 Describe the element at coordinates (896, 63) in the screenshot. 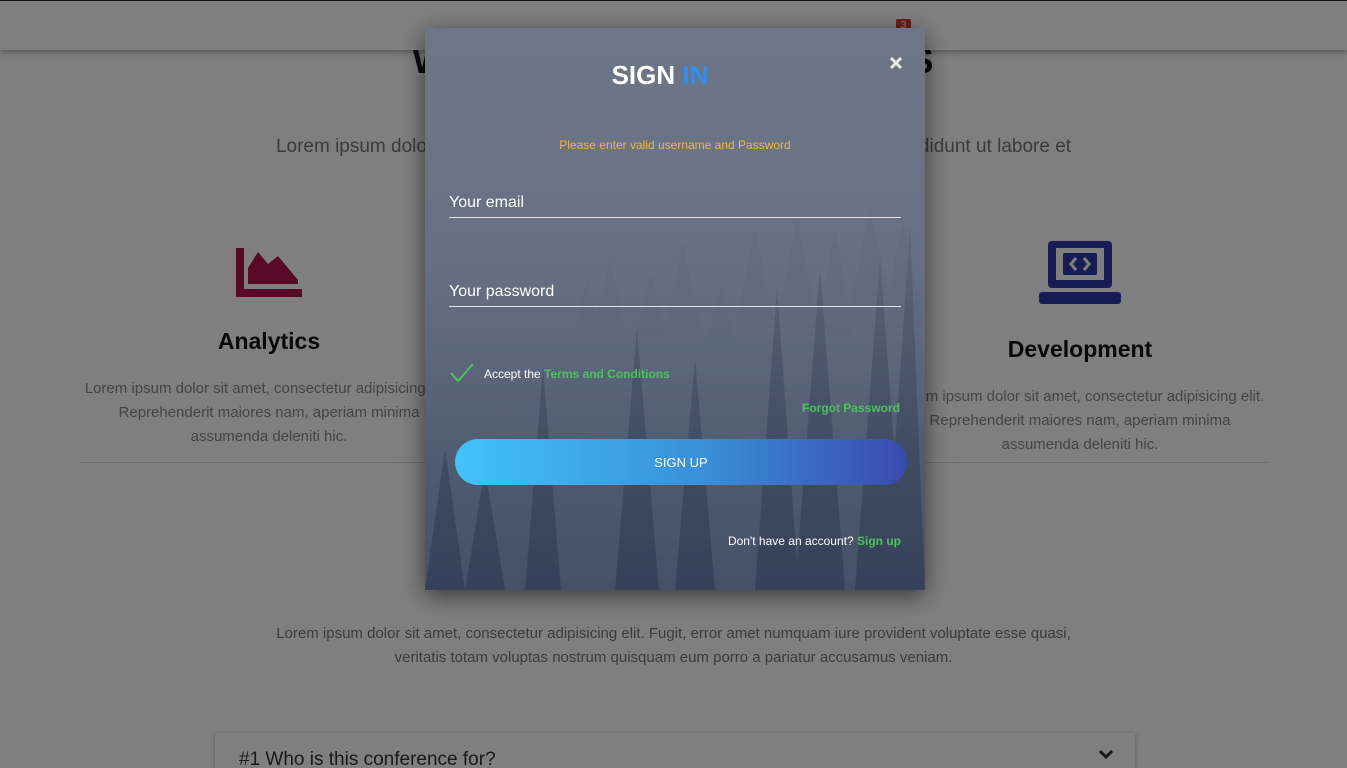

I see `close-icon` at that location.